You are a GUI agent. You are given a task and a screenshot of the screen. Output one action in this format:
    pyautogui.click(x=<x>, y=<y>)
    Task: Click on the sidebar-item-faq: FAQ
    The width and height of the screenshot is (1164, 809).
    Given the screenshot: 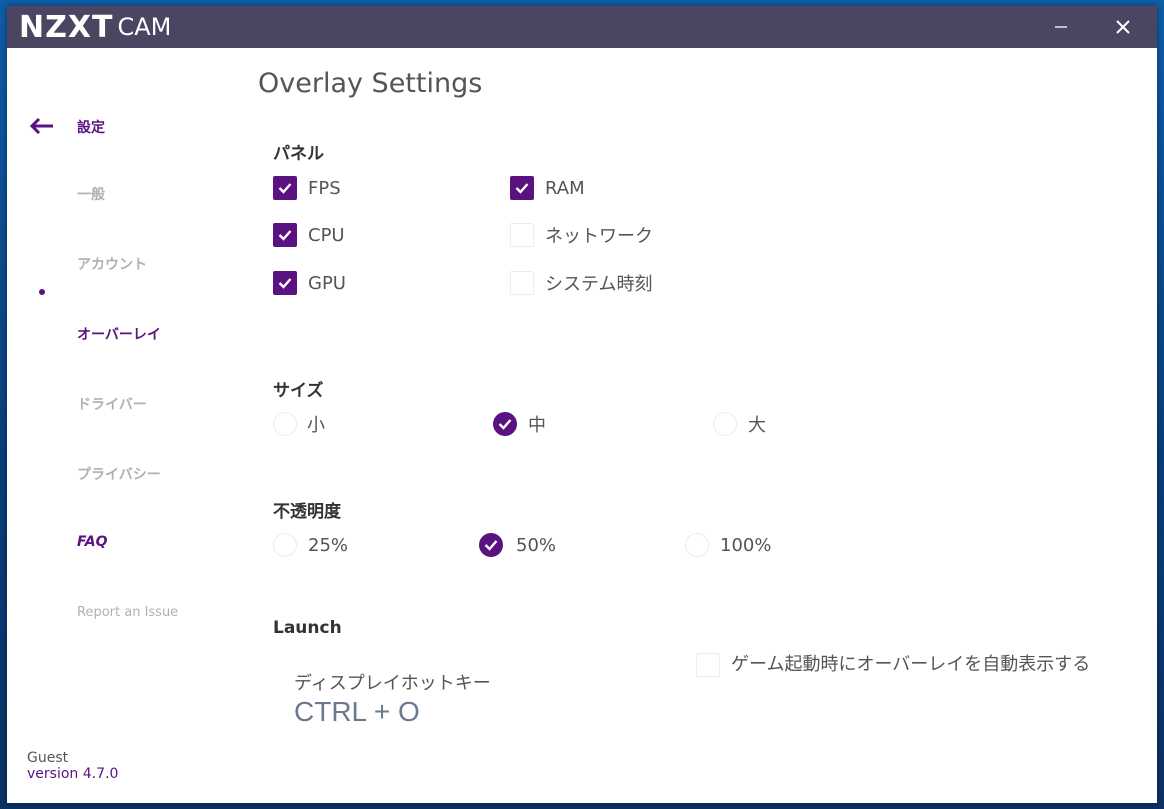 What is the action you would take?
    pyautogui.click(x=92, y=542)
    